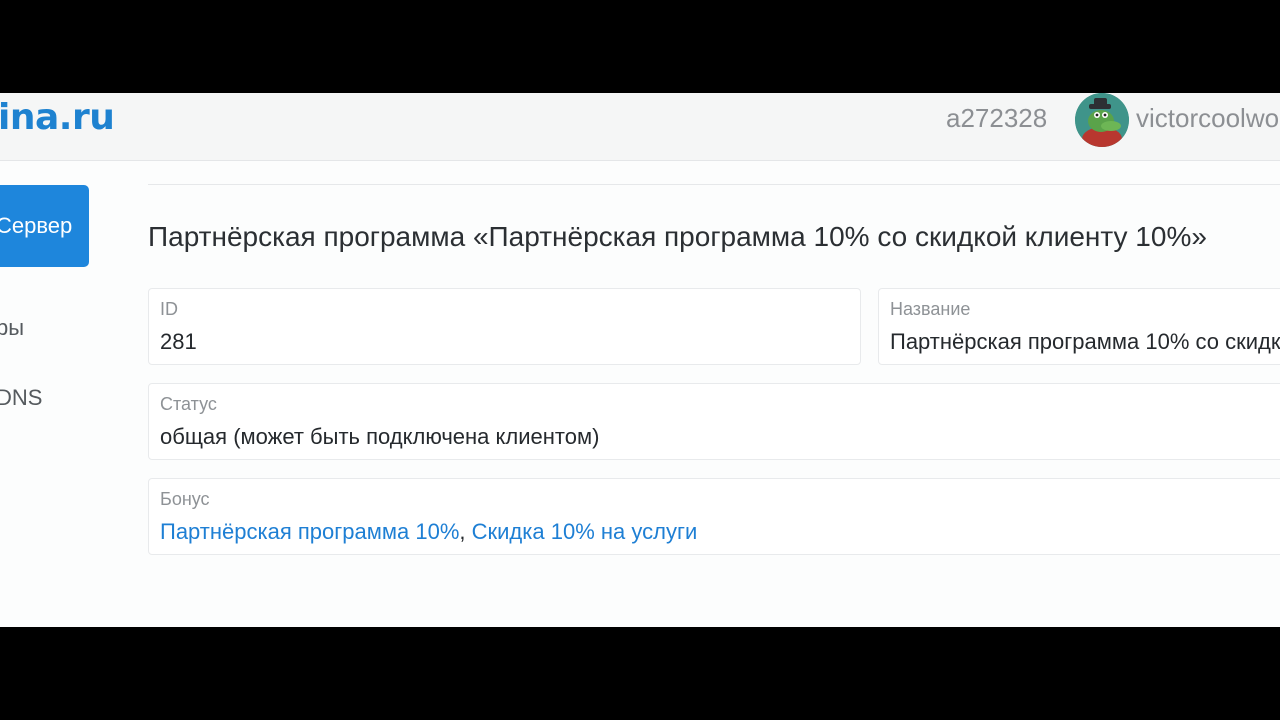 The height and width of the screenshot is (720, 1280). Describe the element at coordinates (44, 226) in the screenshot. I see `sidebar-item-server: Сервер` at that location.